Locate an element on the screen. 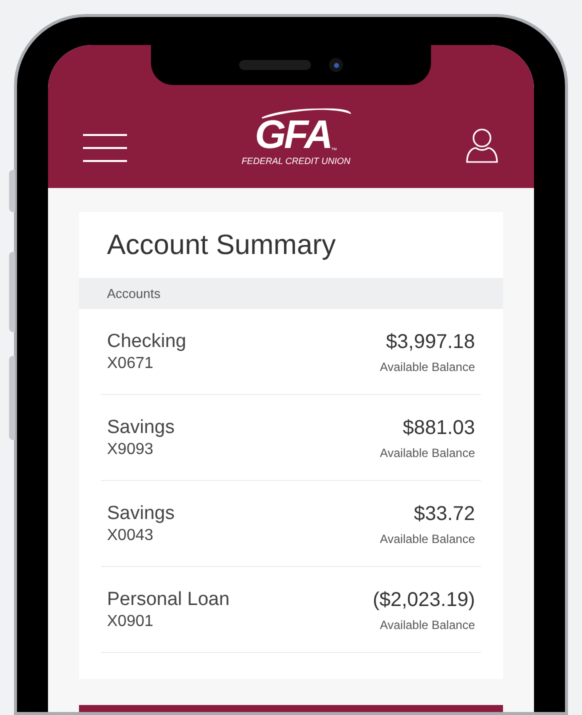  account-row: Savings X0043 $33.72 Available Balance is located at coordinates (291, 524).